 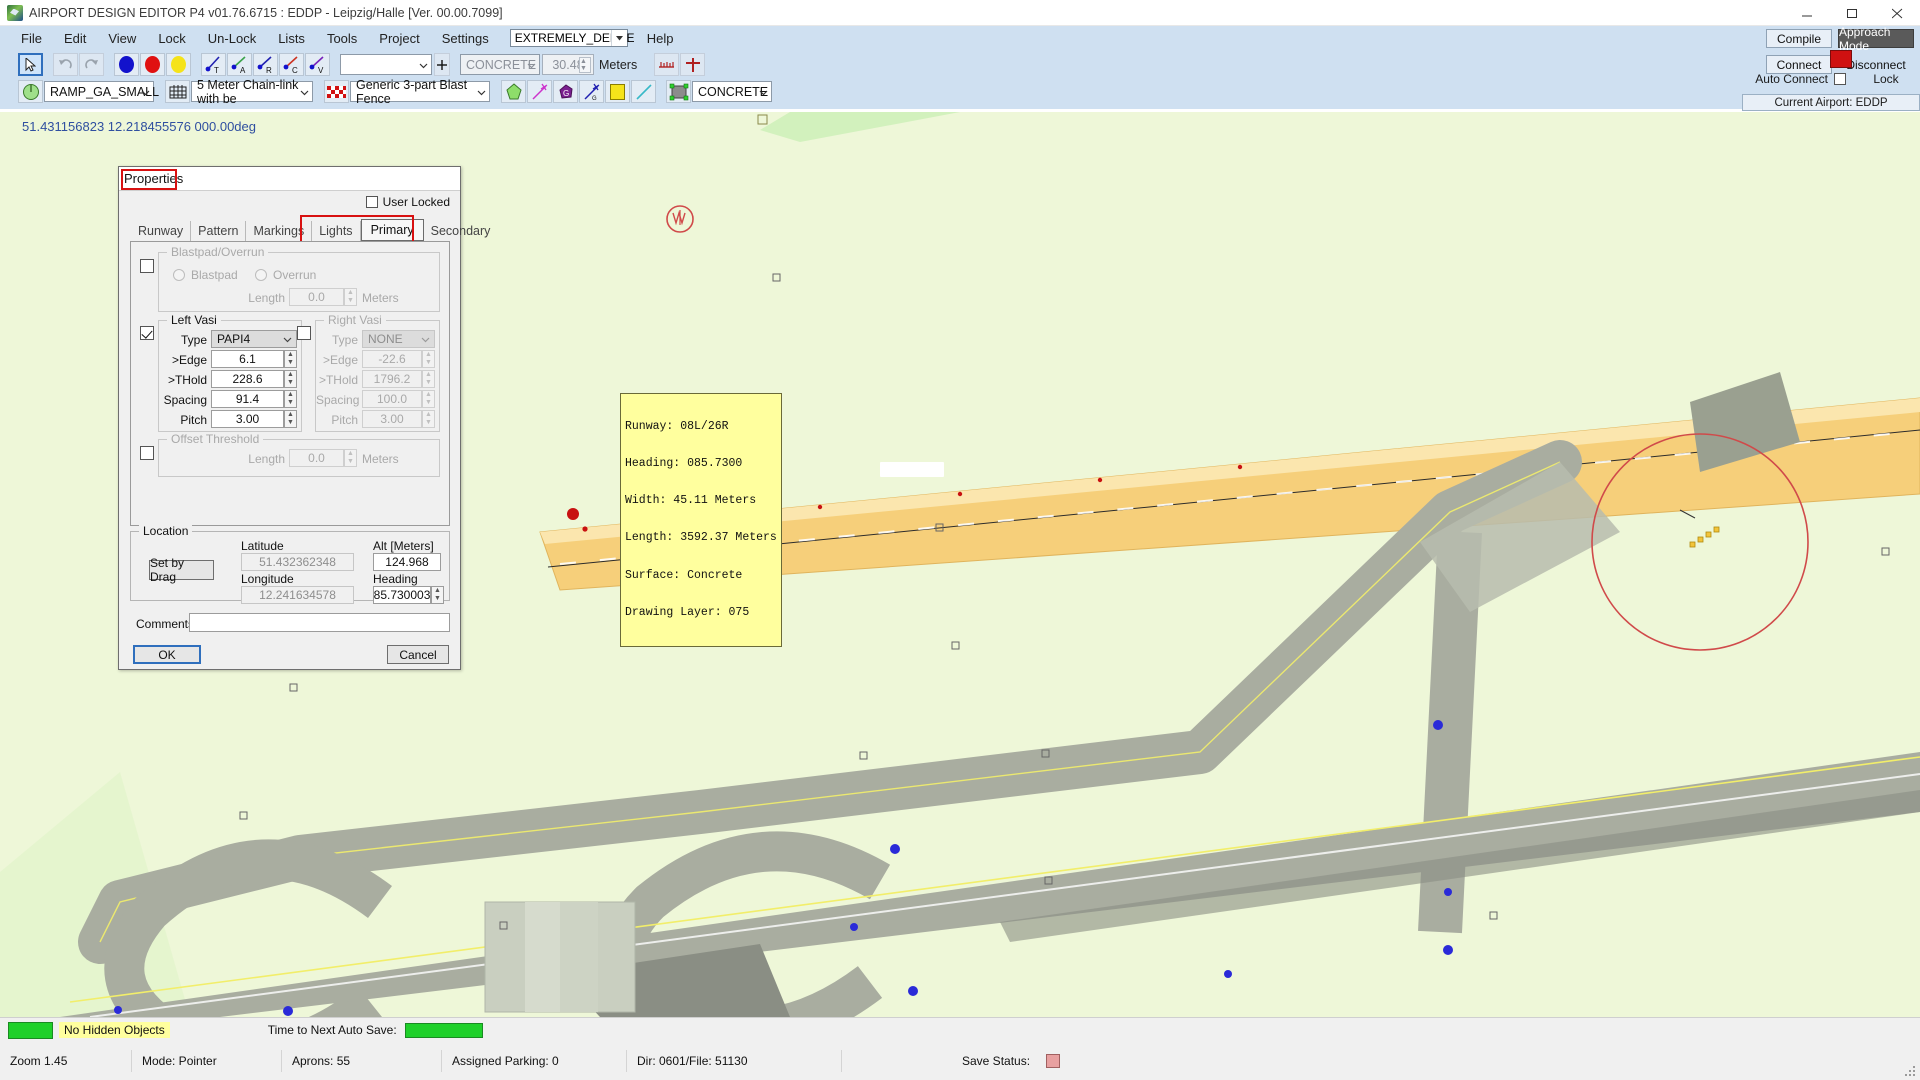 What do you see at coordinates (147, 266) in the screenshot?
I see `blastpad-enable-checkbox` at bounding box center [147, 266].